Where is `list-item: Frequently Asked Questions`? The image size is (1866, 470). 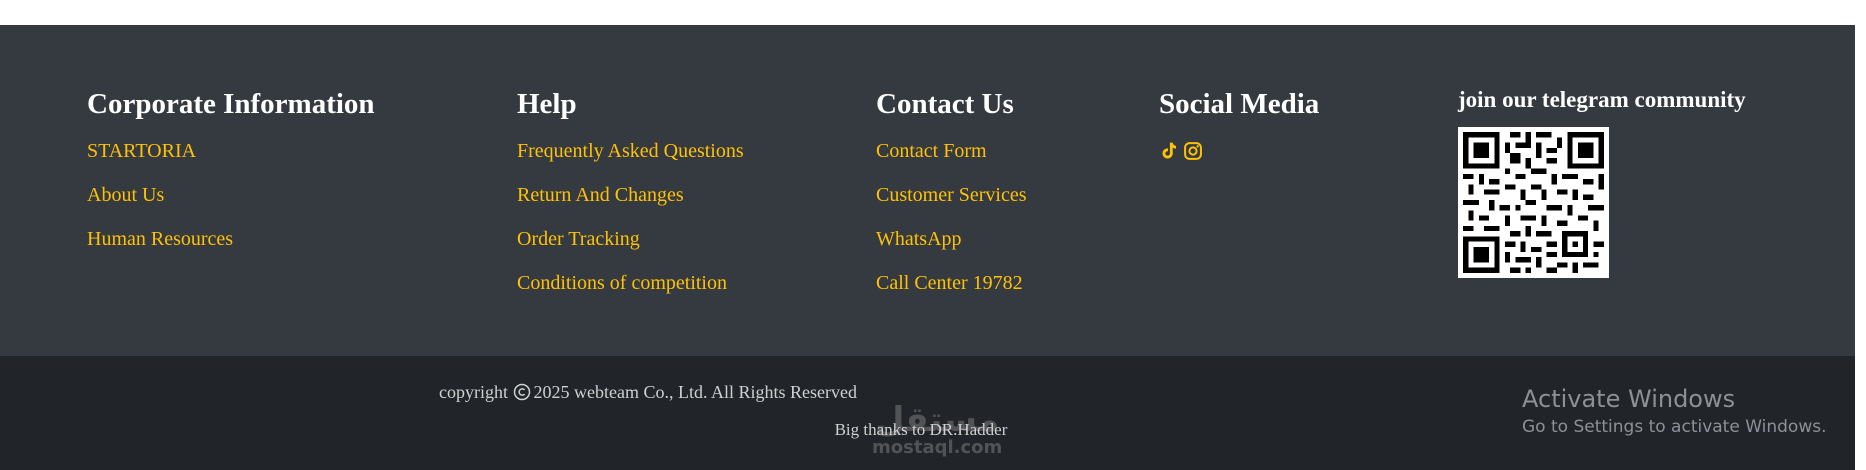 list-item: Frequently Asked Questions is located at coordinates (630, 152).